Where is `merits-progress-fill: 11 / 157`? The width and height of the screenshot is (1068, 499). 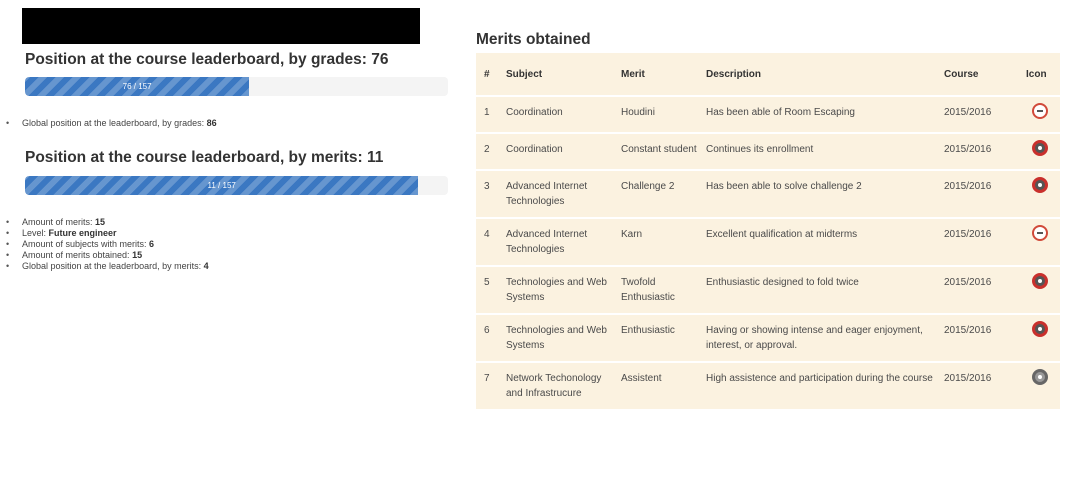
merits-progress-fill: 11 / 157 is located at coordinates (222, 185).